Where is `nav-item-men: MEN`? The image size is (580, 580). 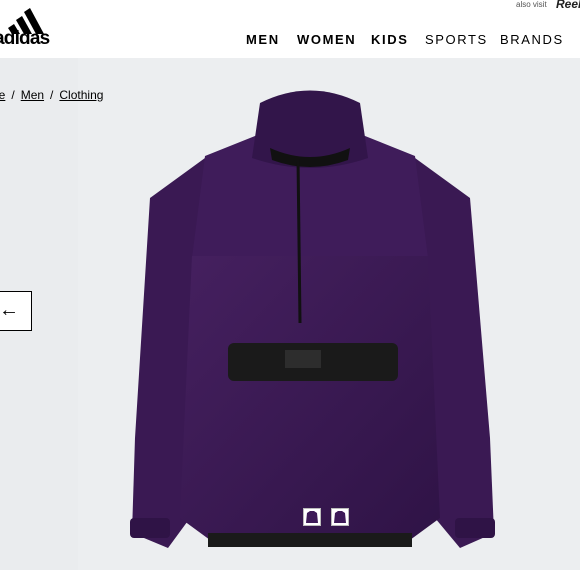 nav-item-men: MEN is located at coordinates (263, 39).